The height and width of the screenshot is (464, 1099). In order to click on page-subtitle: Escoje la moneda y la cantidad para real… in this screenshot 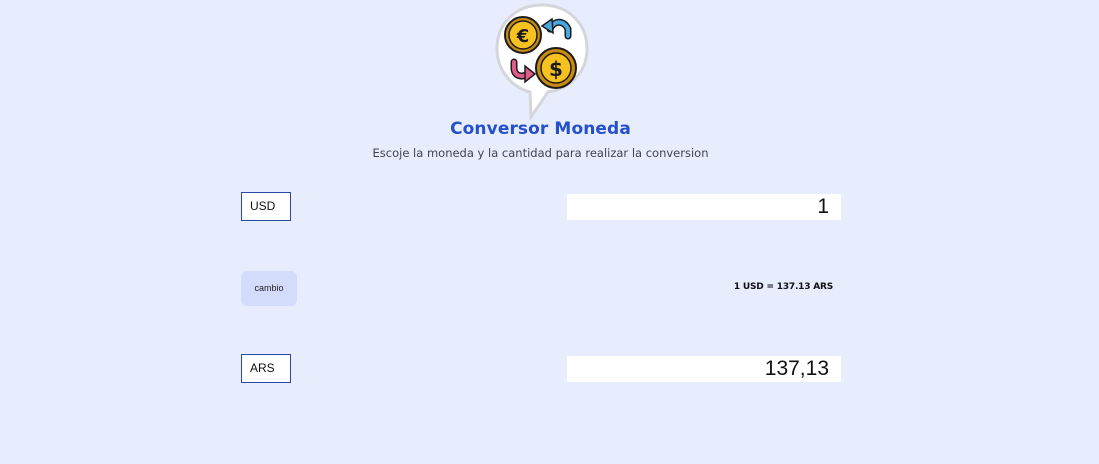, I will do `click(540, 153)`.